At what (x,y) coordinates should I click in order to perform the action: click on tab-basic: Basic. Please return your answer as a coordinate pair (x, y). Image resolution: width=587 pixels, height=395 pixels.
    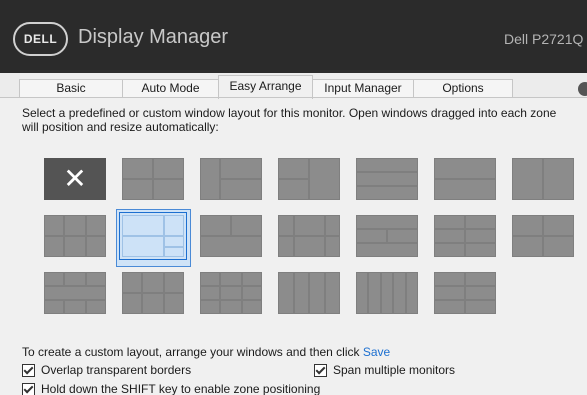
    Looking at the image, I should click on (71, 88).